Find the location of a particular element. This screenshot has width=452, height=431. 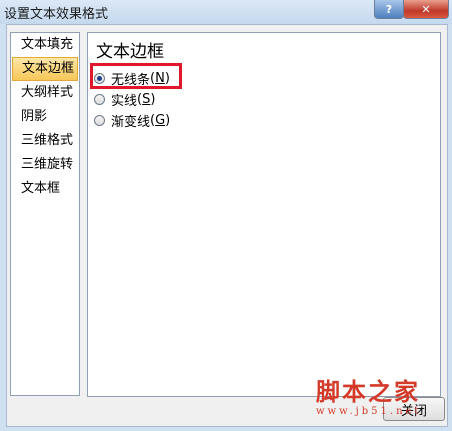

option-no-line: 无线条 (N) is located at coordinates (132, 78).